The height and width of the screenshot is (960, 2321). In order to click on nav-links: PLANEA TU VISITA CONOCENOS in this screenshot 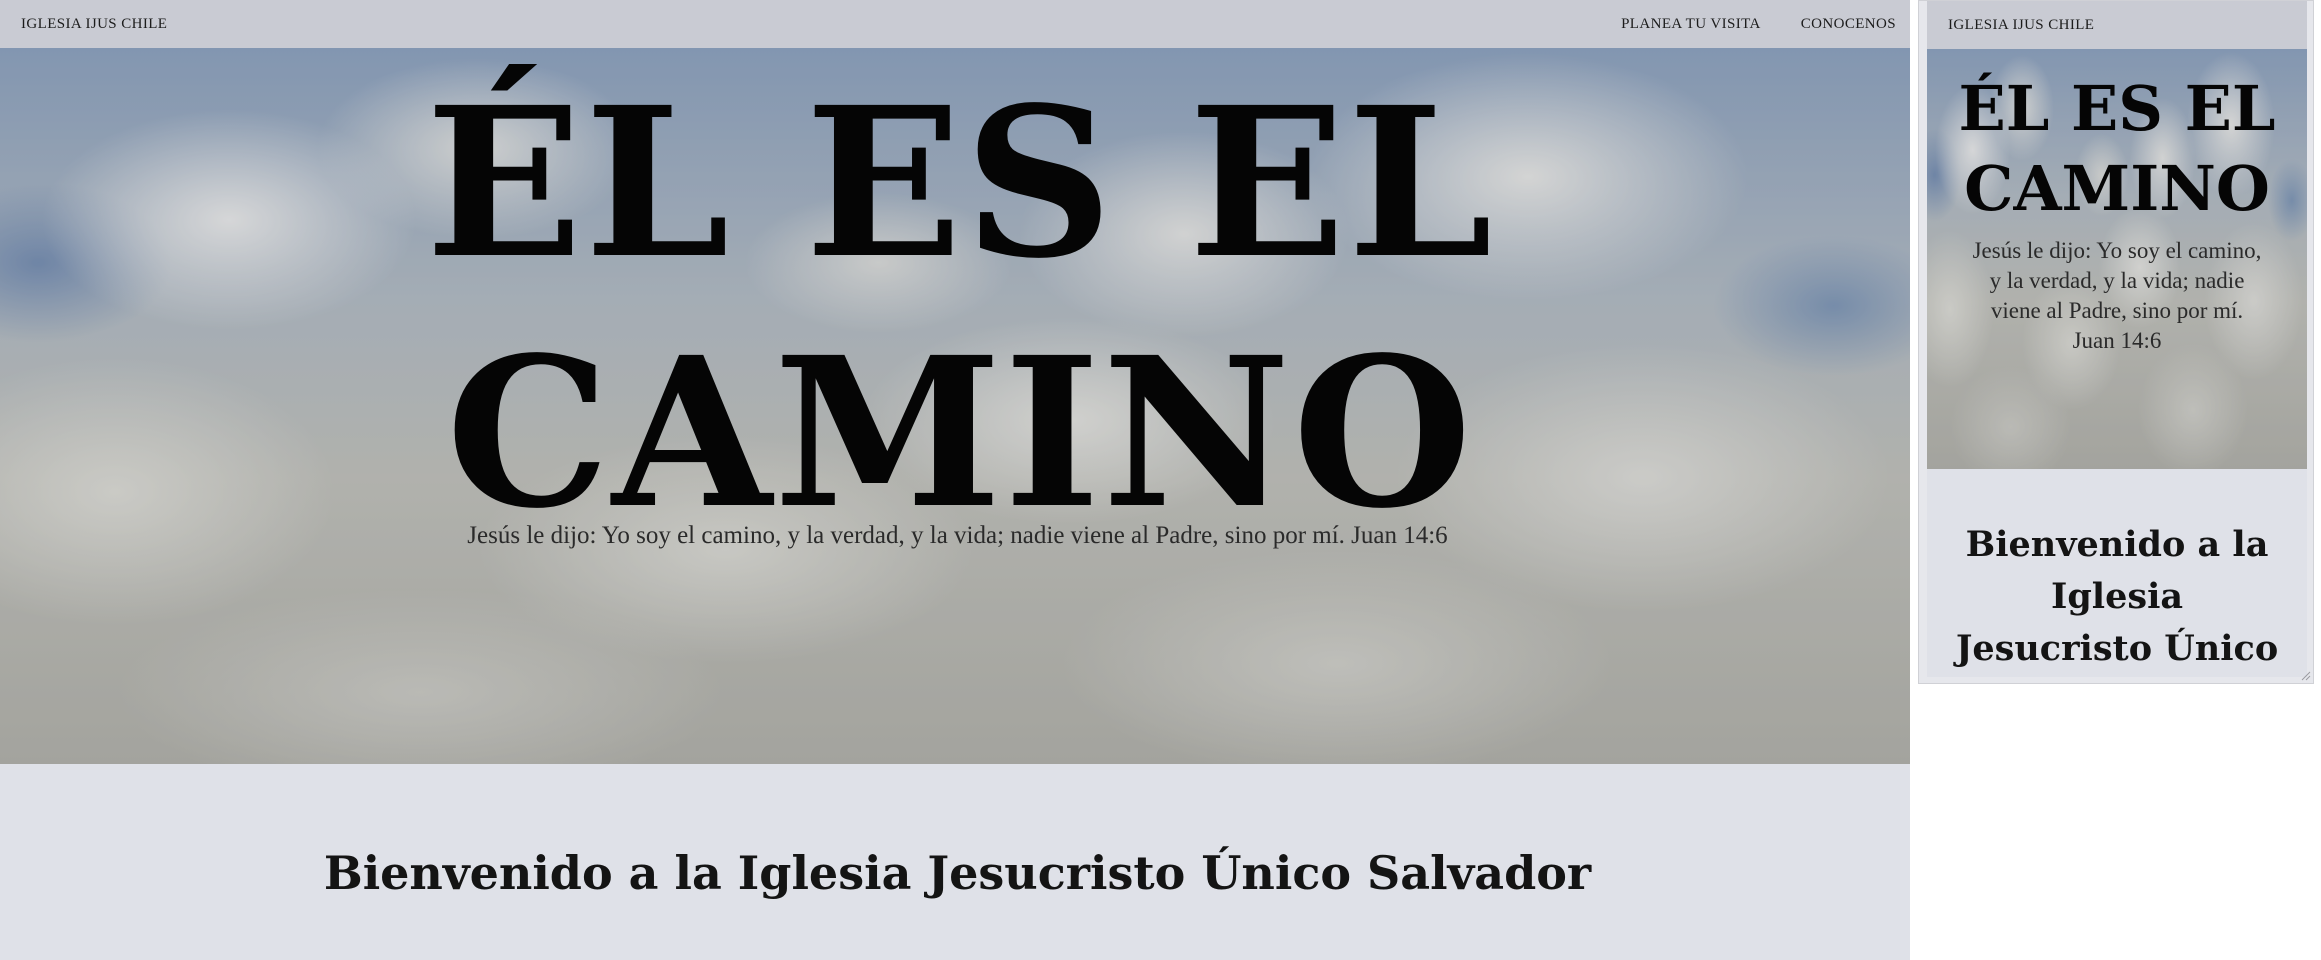, I will do `click(1758, 24)`.